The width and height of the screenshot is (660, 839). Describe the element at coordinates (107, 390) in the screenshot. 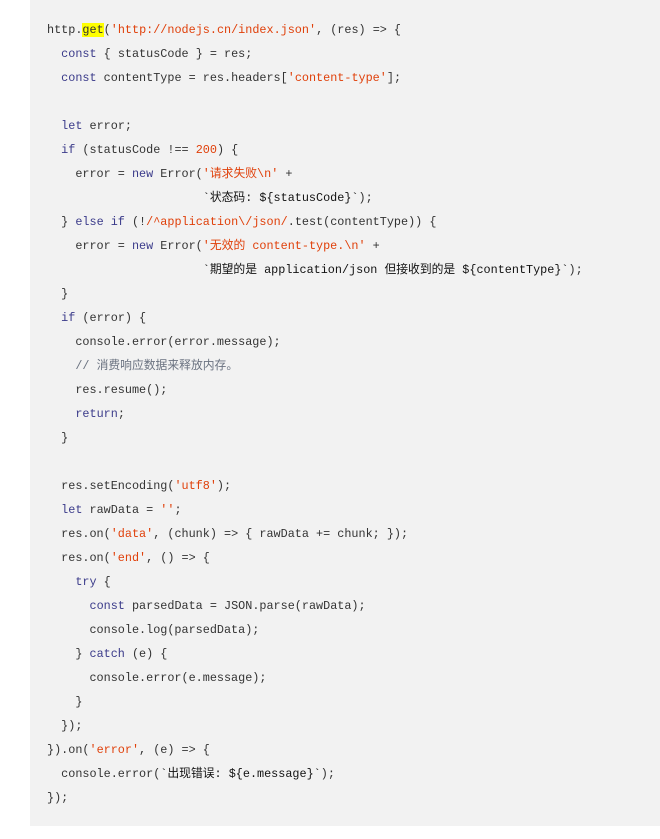

I see `code-text: res.resume();` at that location.